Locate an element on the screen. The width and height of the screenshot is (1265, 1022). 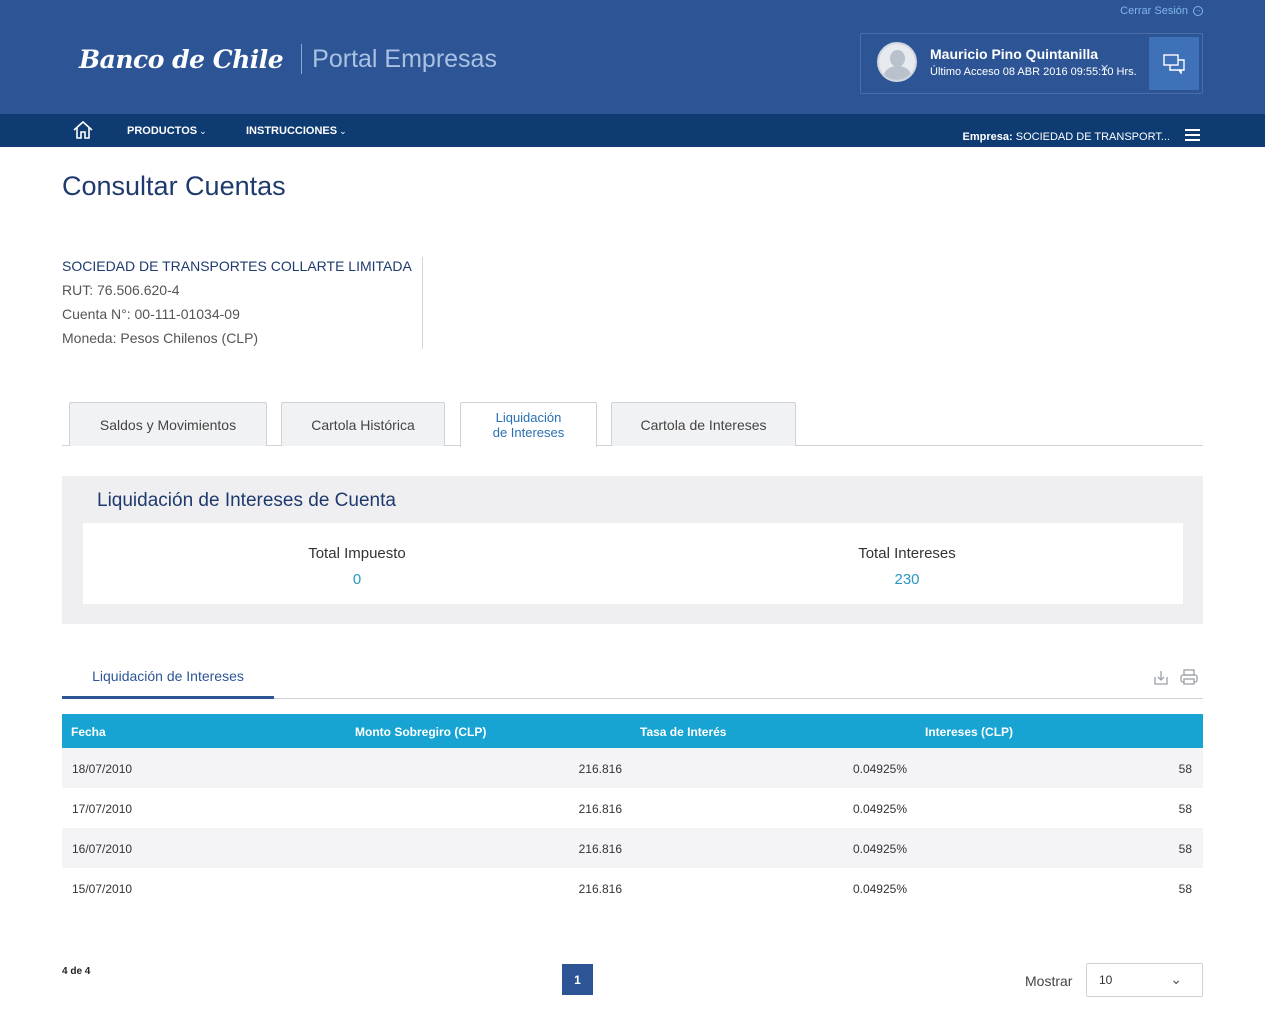
total-interest-label: Total Intereses is located at coordinates (907, 553).